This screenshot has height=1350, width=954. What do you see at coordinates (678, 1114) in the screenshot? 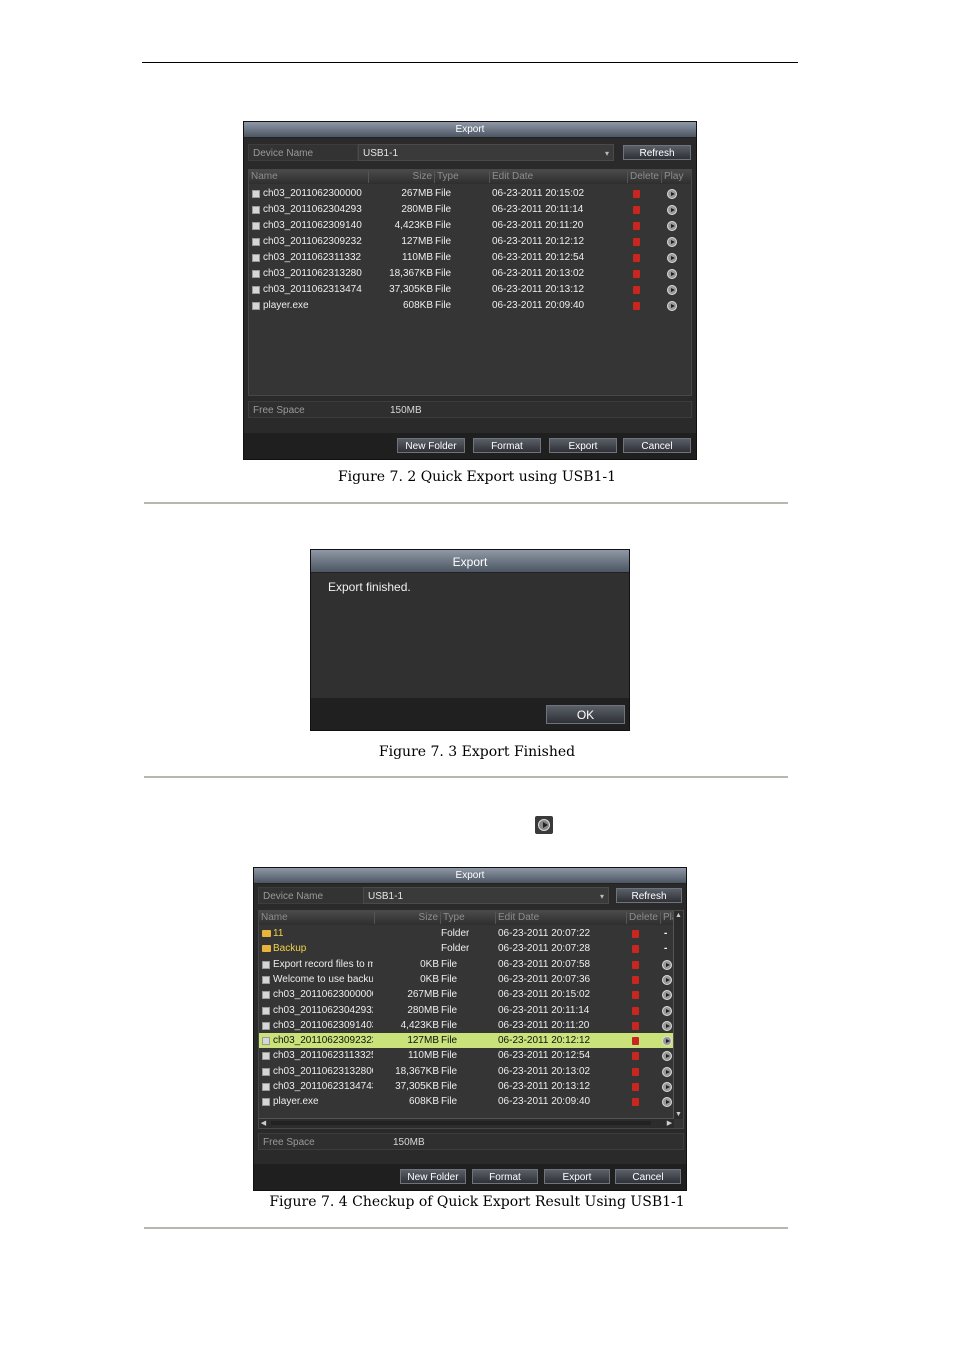
I see `scroll-down-icon: ▼` at bounding box center [678, 1114].